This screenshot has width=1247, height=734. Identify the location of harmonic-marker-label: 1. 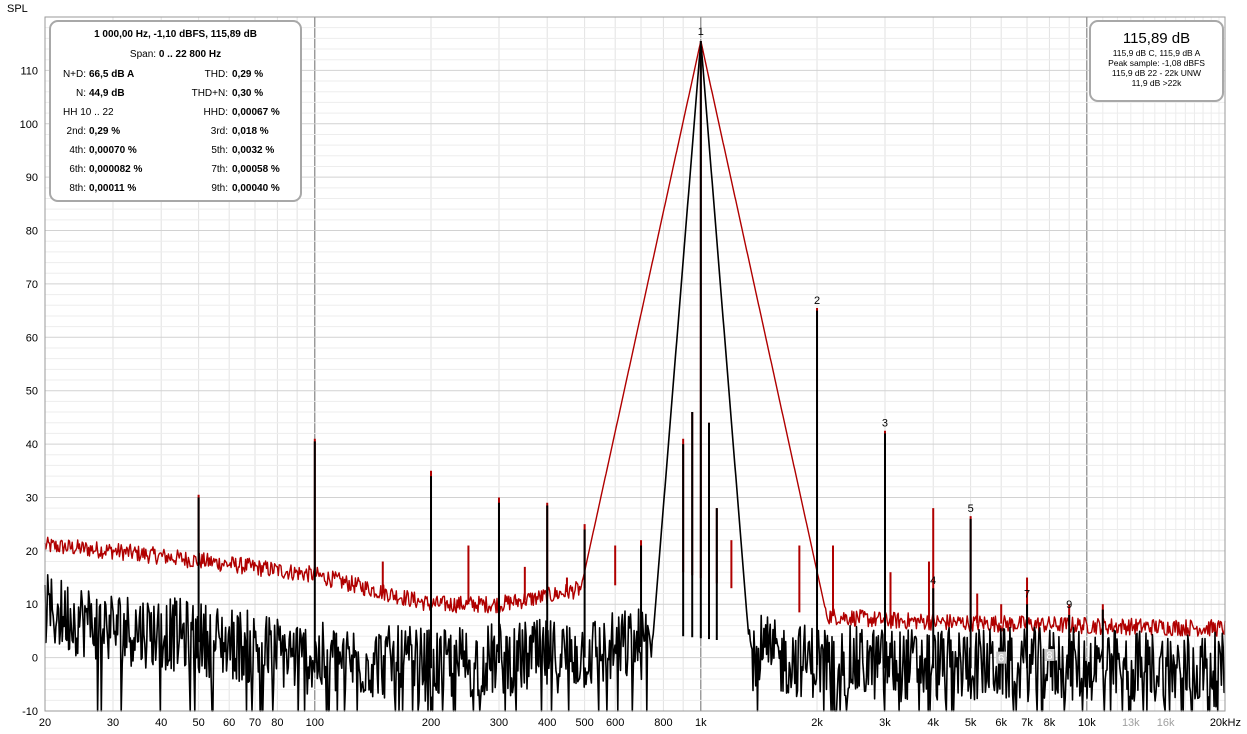
(701, 32).